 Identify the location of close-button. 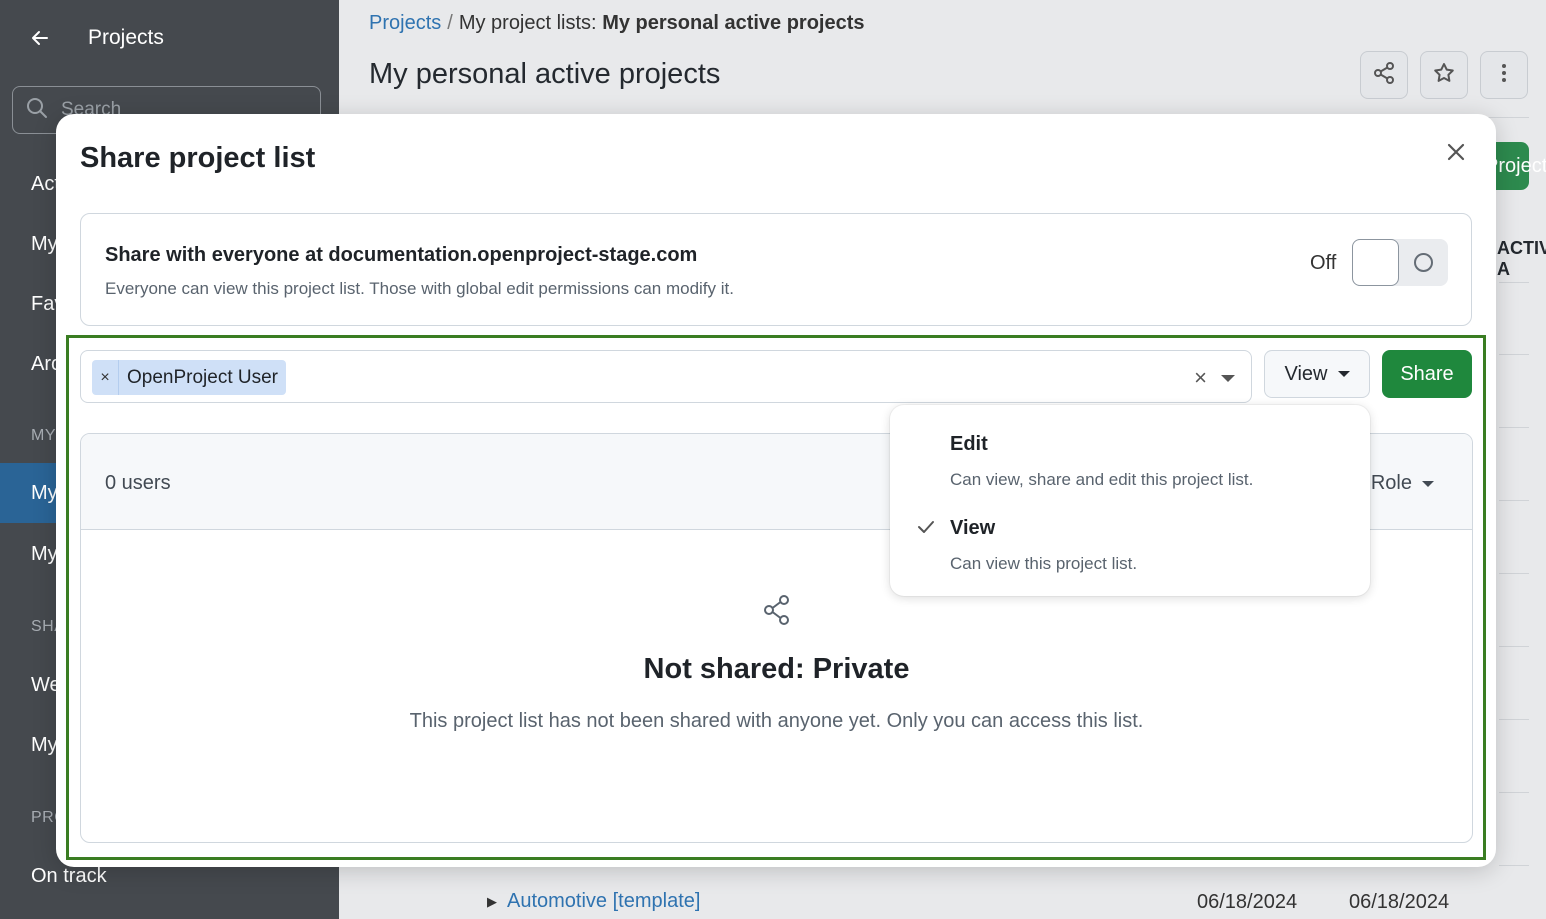
(1456, 152).